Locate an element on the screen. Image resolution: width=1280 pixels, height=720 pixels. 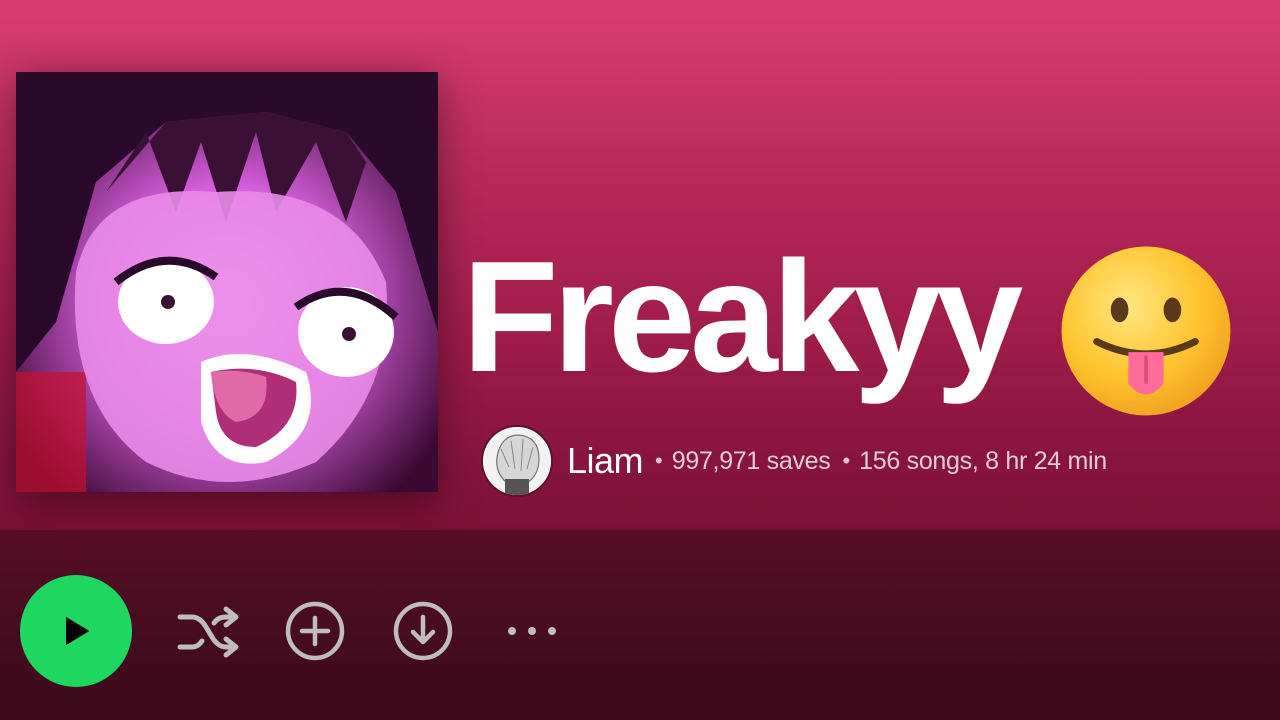
play-button is located at coordinates (76, 631).